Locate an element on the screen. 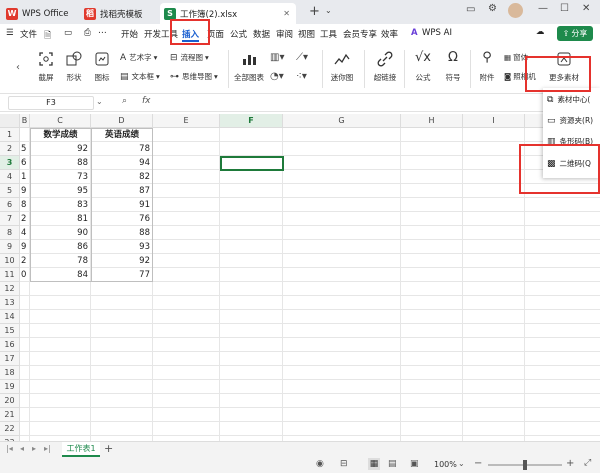  window-layout-icon: ▭ is located at coordinates (470, 9).